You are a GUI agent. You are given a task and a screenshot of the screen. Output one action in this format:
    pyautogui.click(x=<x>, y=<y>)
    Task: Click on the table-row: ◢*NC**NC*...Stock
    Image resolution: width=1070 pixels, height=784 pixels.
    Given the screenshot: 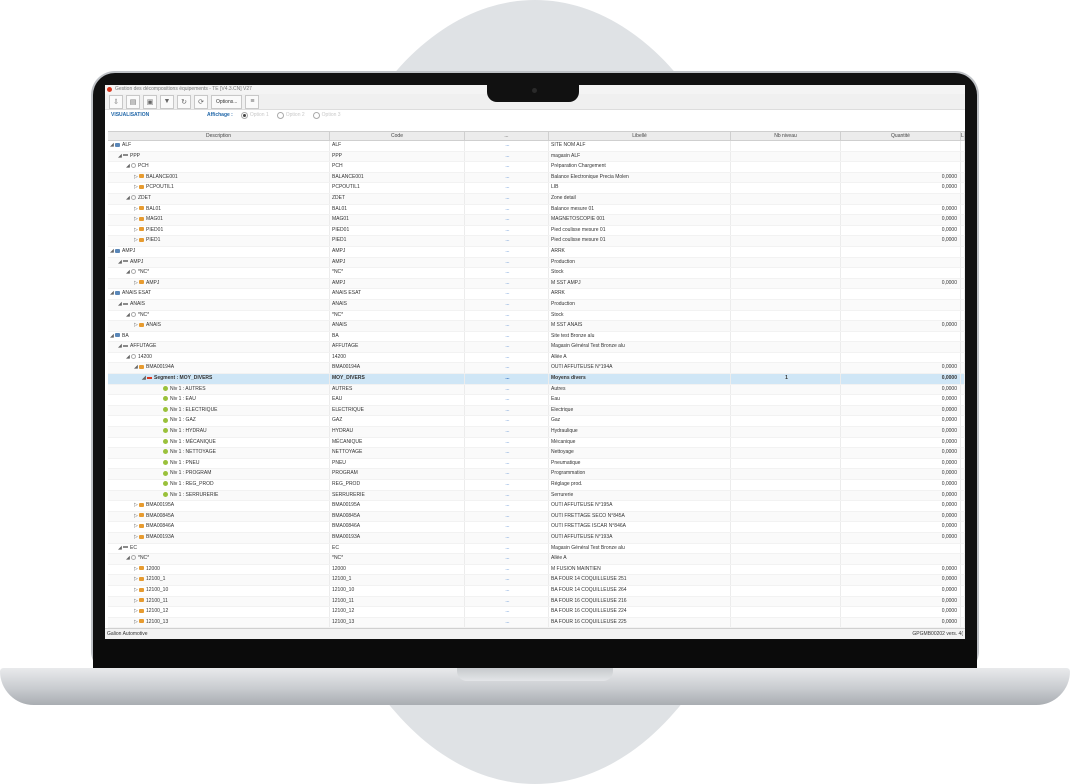 What is the action you would take?
    pyautogui.click(x=536, y=316)
    